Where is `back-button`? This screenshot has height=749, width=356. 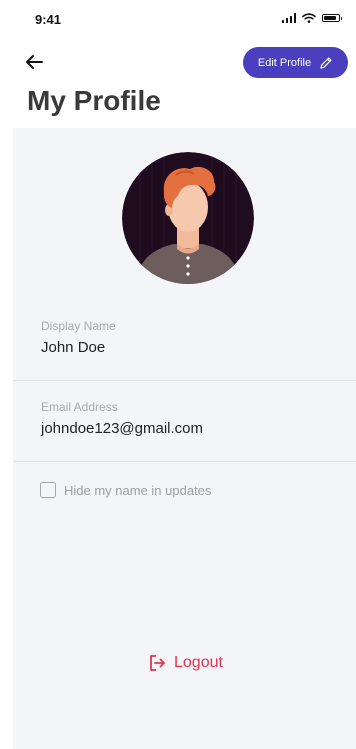
back-button is located at coordinates (34, 62).